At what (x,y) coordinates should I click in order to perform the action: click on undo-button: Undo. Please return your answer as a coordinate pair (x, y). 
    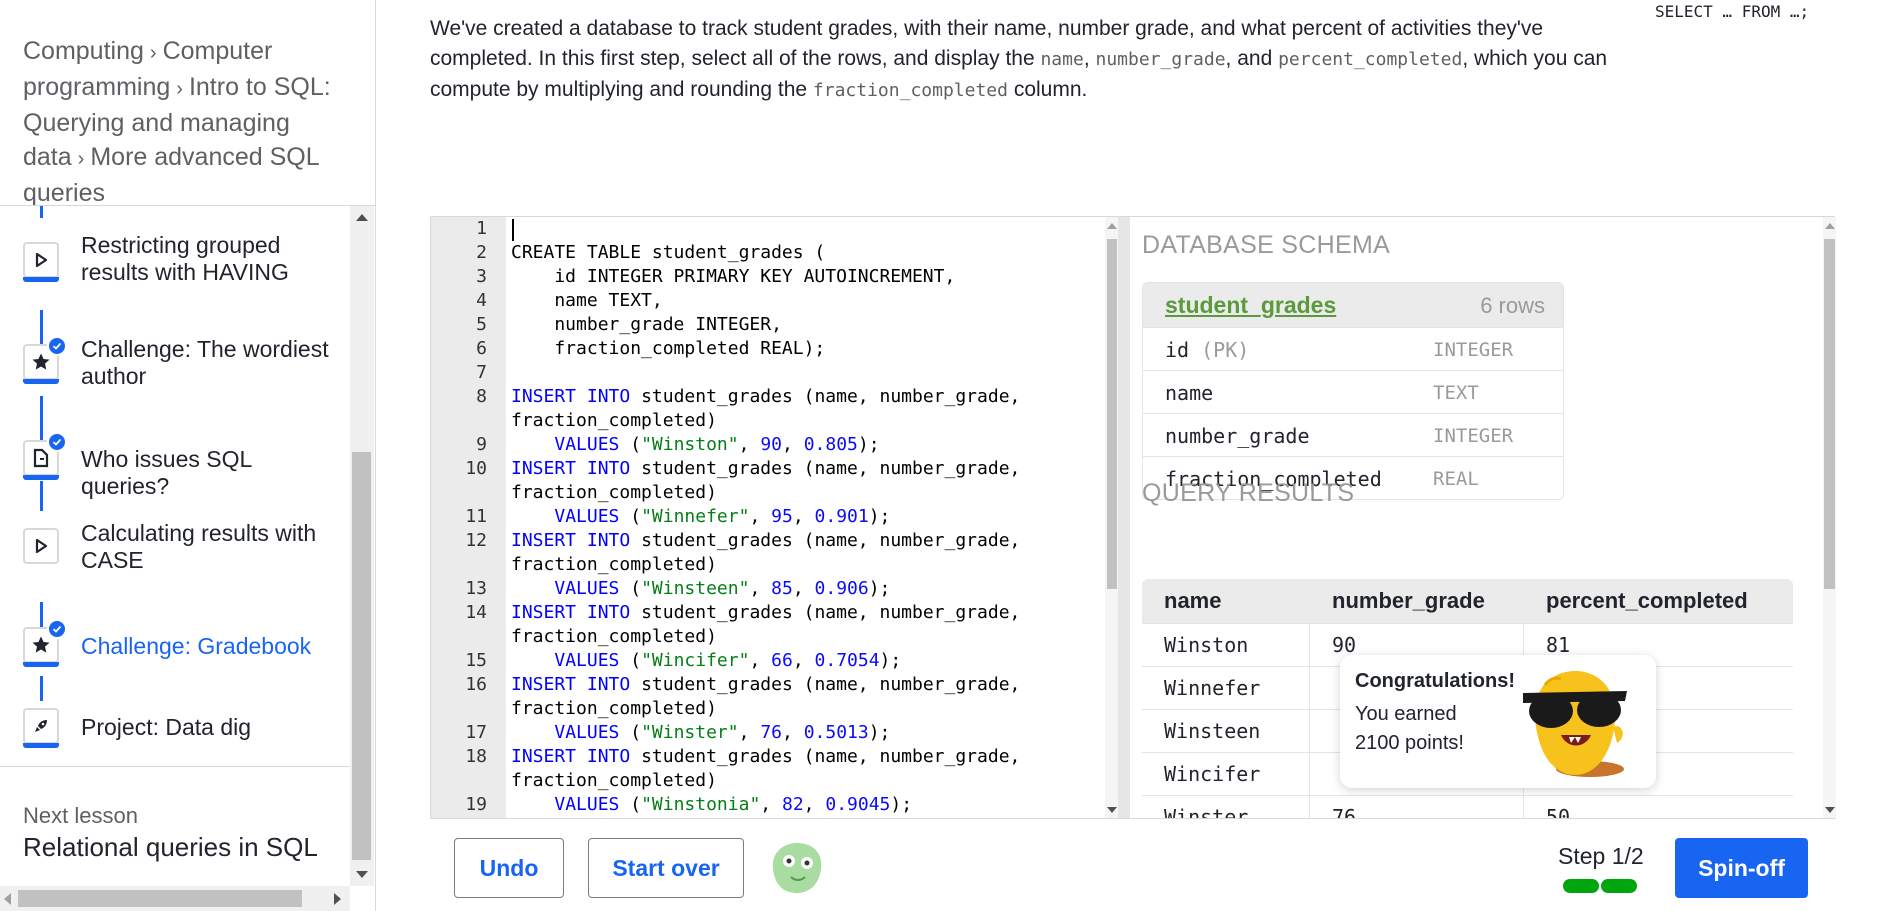
    Looking at the image, I should click on (509, 868).